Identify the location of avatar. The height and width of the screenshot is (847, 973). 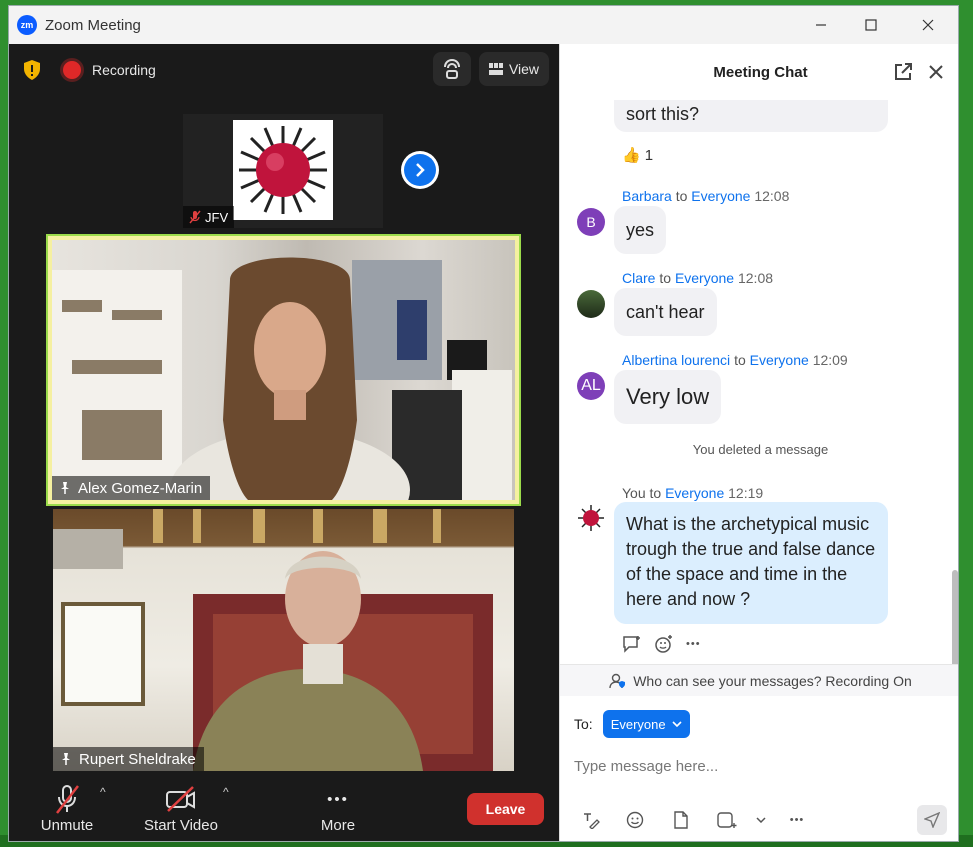
(591, 304).